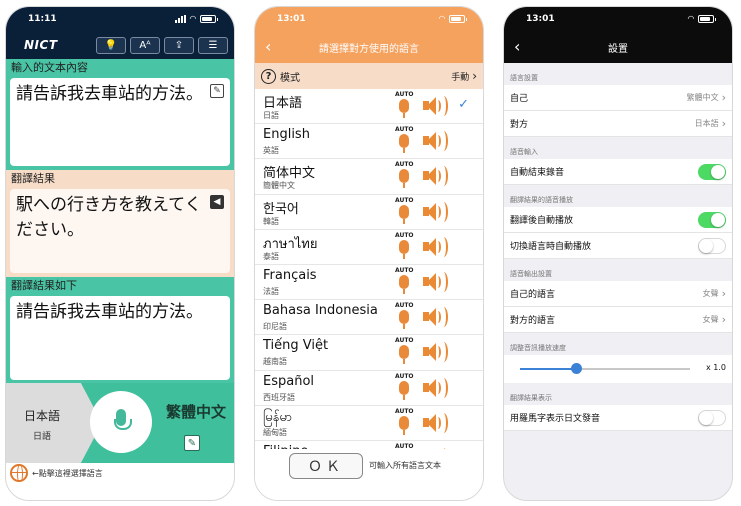  What do you see at coordinates (618, 294) in the screenshot?
I see `settings-row: 自己的語言 女聲 ›` at bounding box center [618, 294].